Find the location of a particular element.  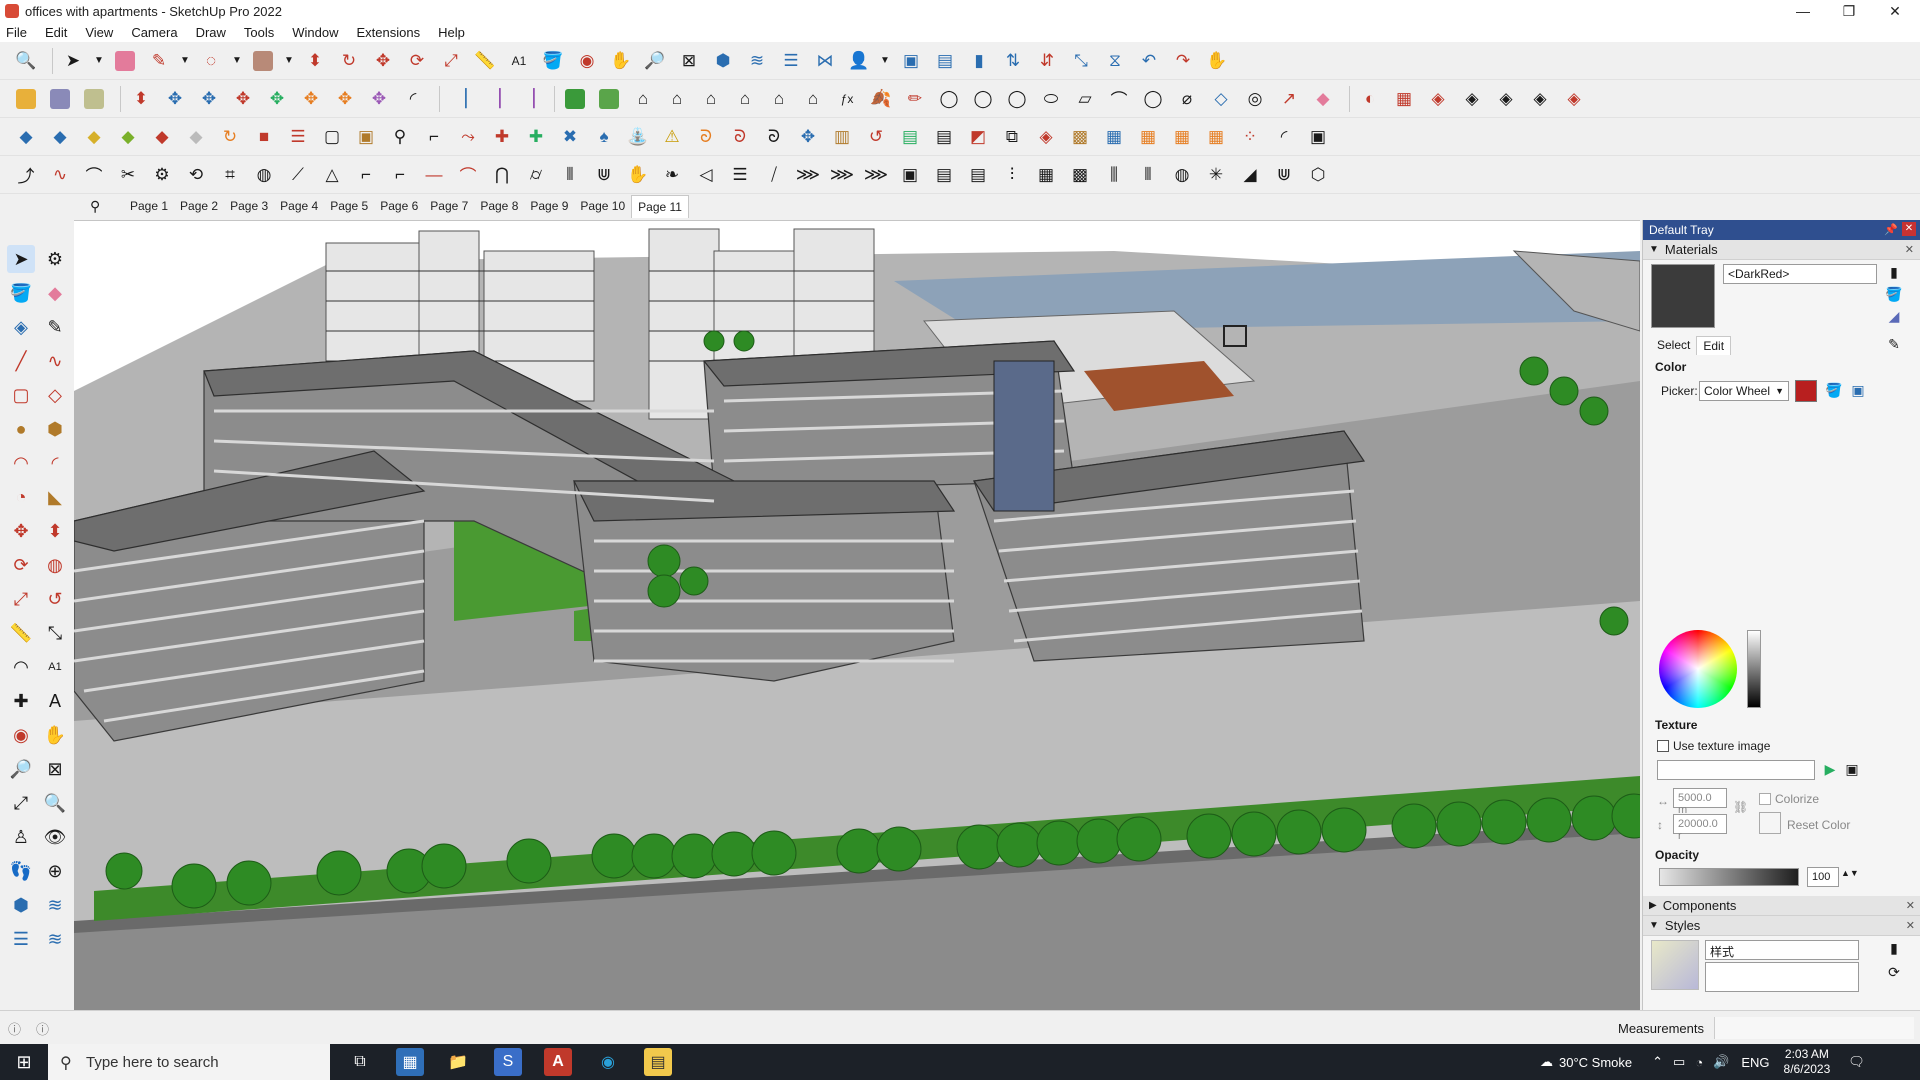

loop-tool-icon: ⟲ is located at coordinates (196, 175).